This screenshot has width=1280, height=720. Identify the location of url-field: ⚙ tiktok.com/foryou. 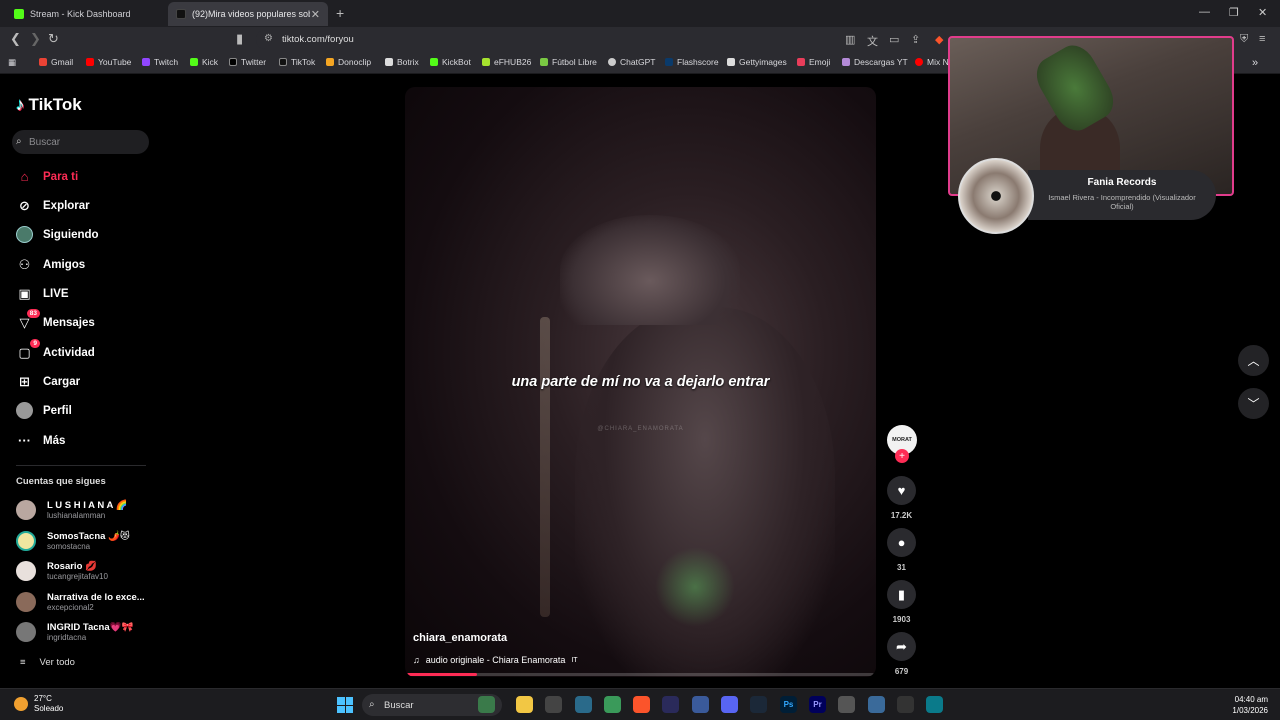
(601, 39).